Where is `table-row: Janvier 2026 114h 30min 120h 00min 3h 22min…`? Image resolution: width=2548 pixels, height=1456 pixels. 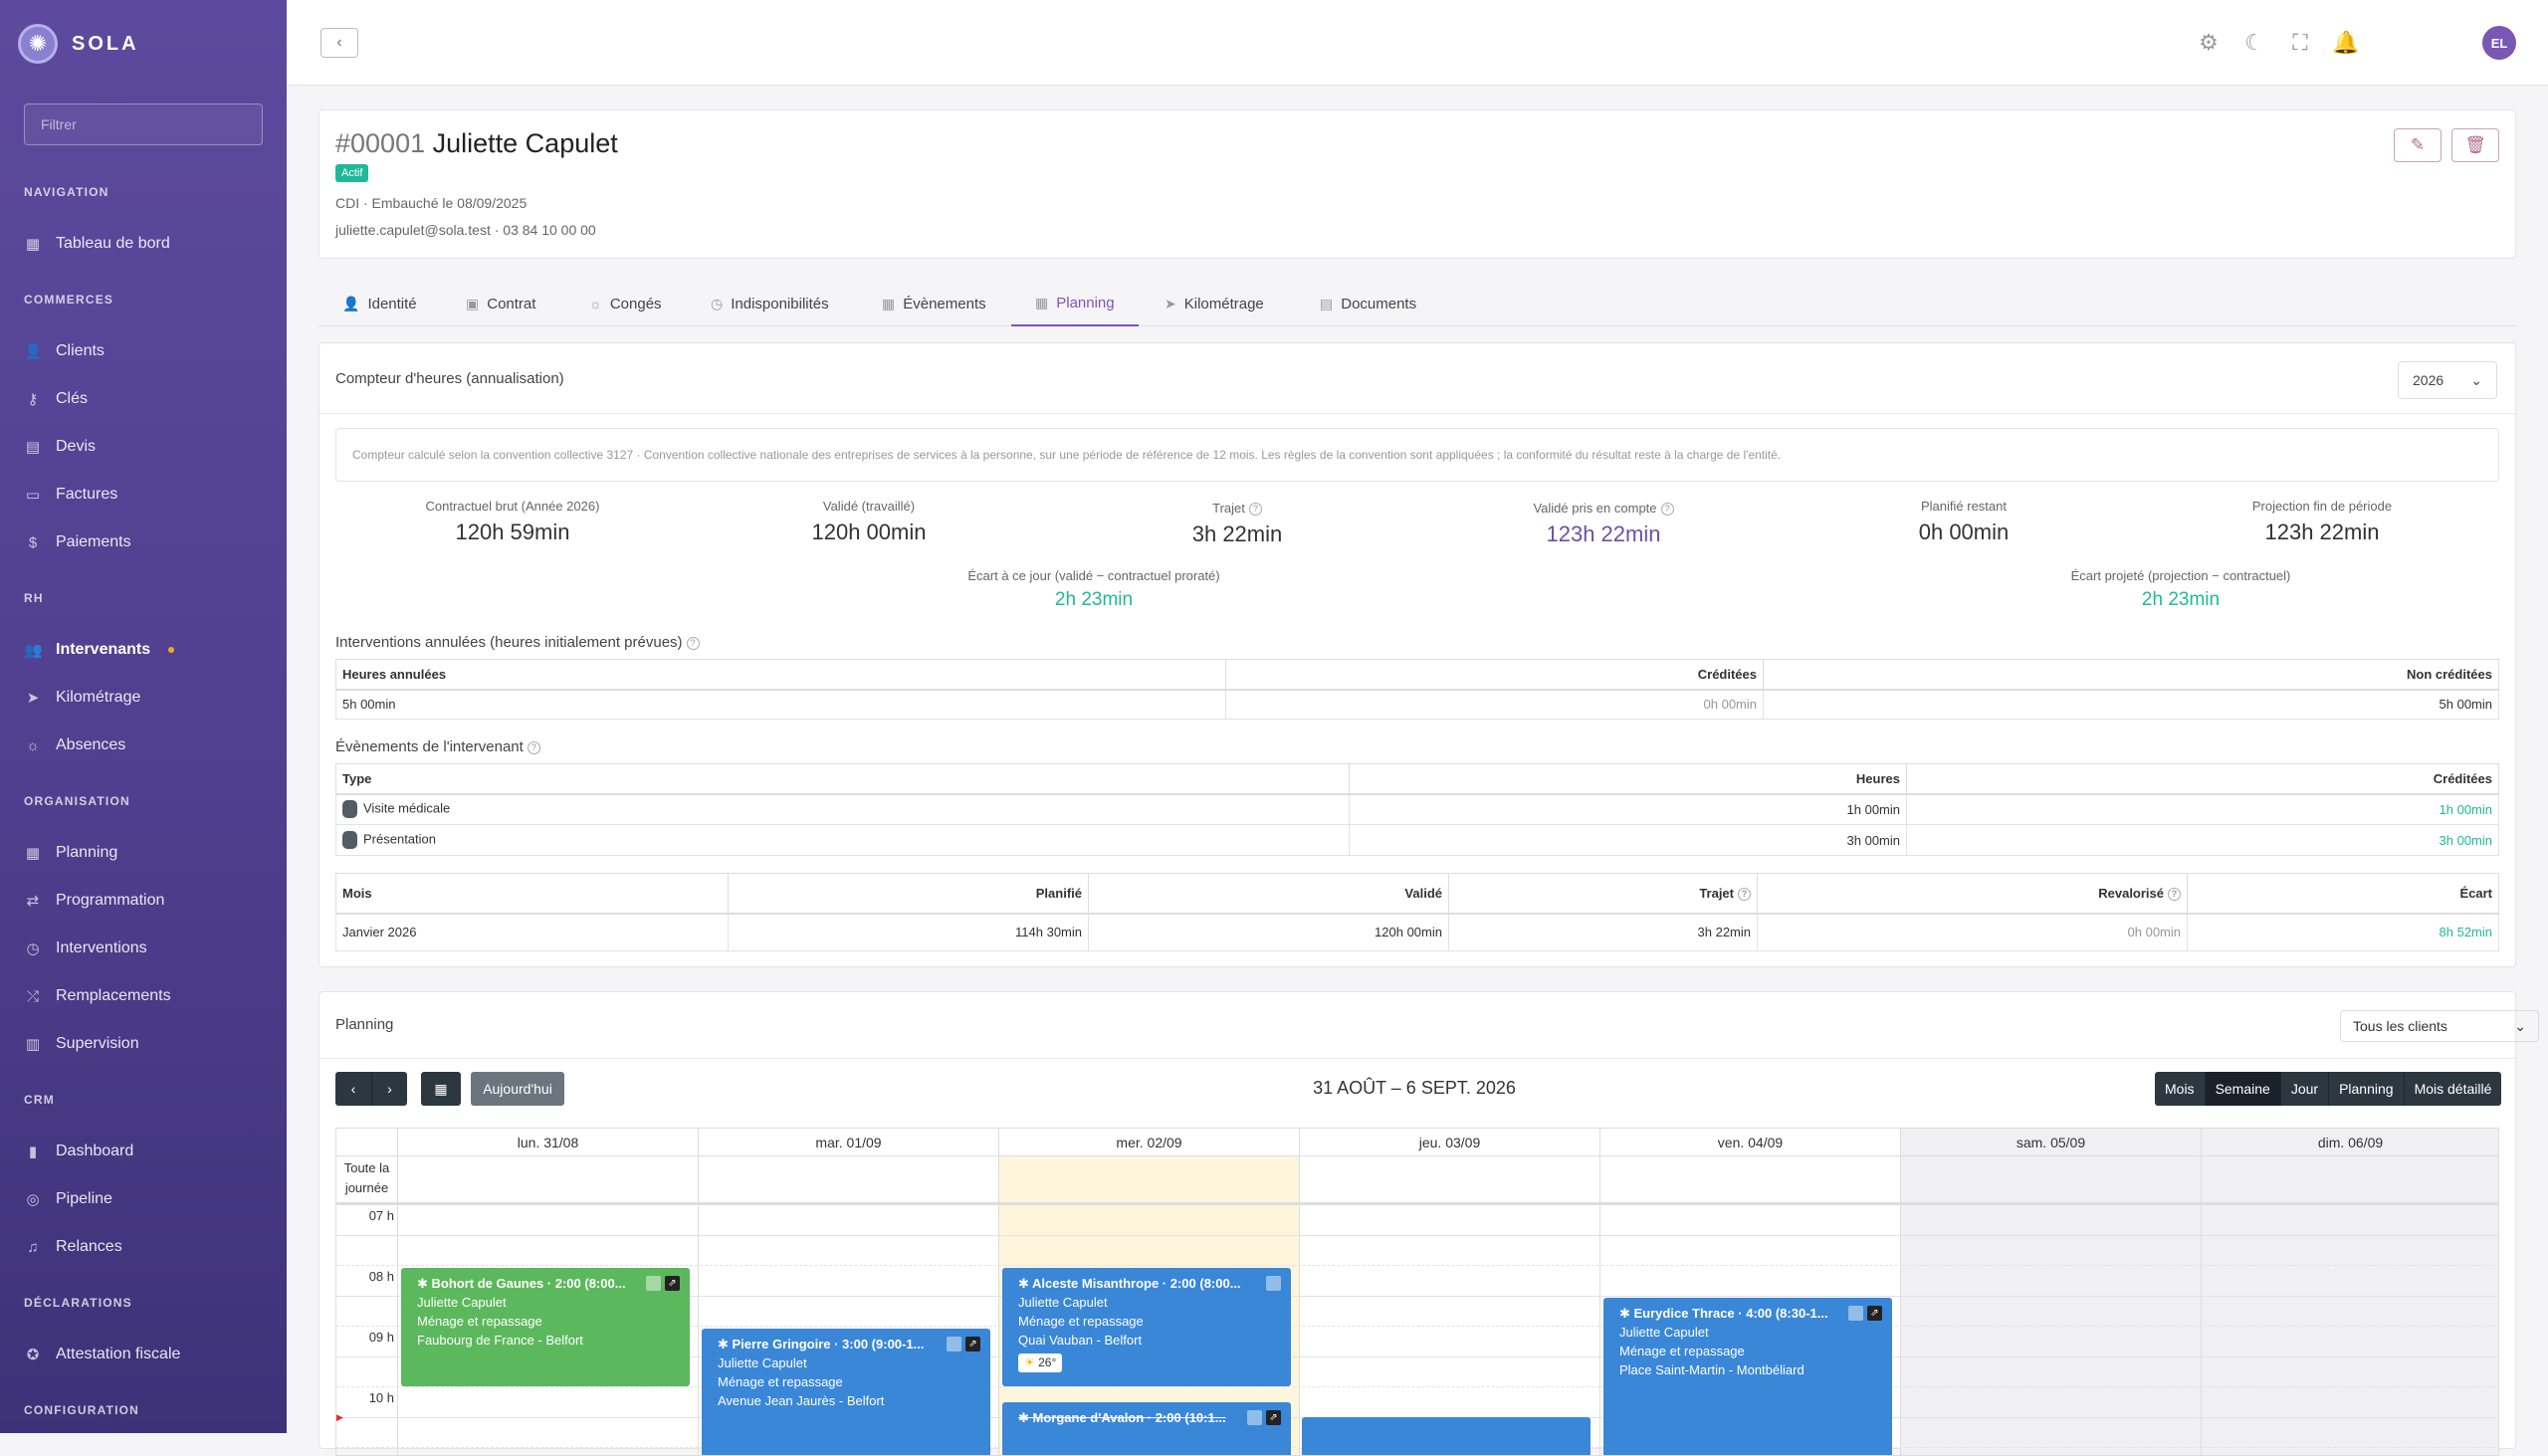
table-row: Janvier 2026 114h 30min 120h 00min 3h 22min… is located at coordinates (1417, 932).